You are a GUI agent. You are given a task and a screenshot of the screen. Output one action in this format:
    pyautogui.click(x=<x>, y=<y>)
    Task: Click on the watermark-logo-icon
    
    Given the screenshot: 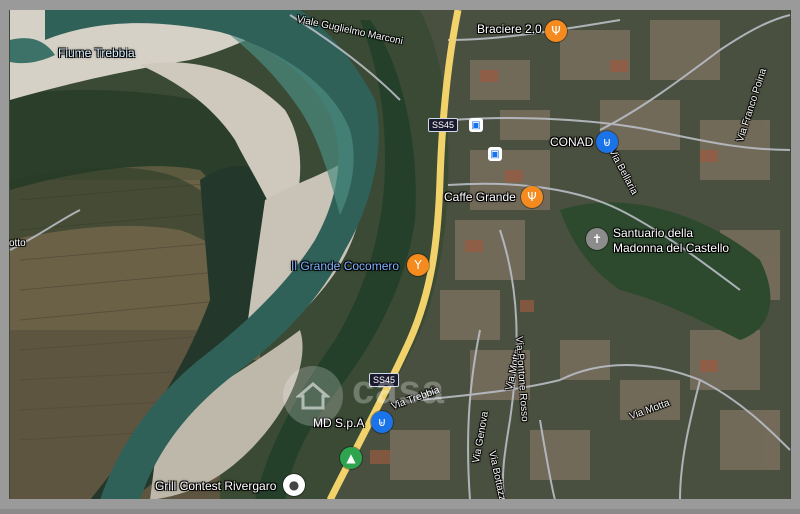 What is the action you would take?
    pyautogui.click(x=313, y=396)
    